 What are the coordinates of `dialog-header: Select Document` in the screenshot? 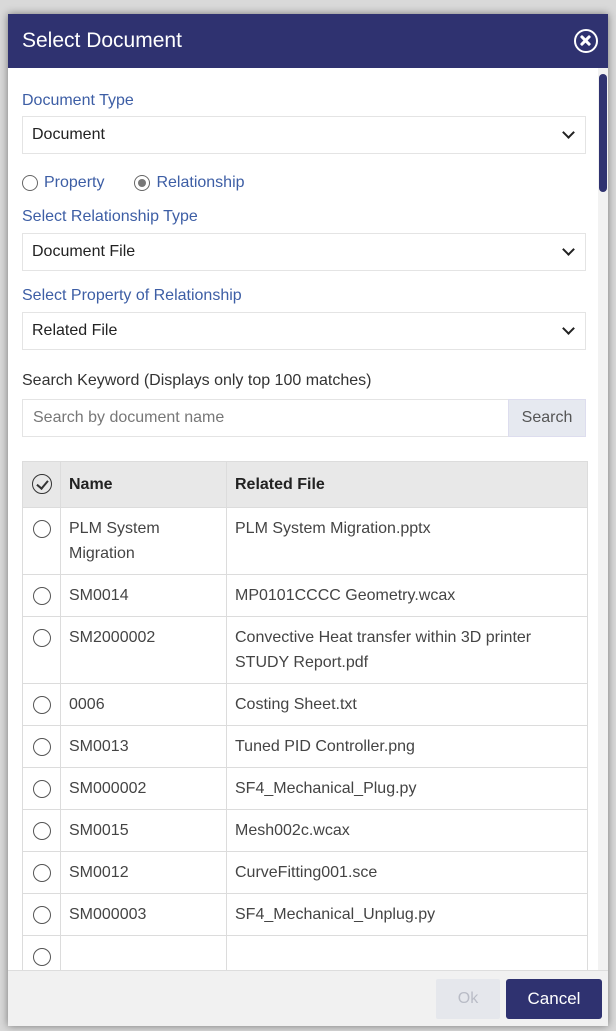 It's located at (308, 41).